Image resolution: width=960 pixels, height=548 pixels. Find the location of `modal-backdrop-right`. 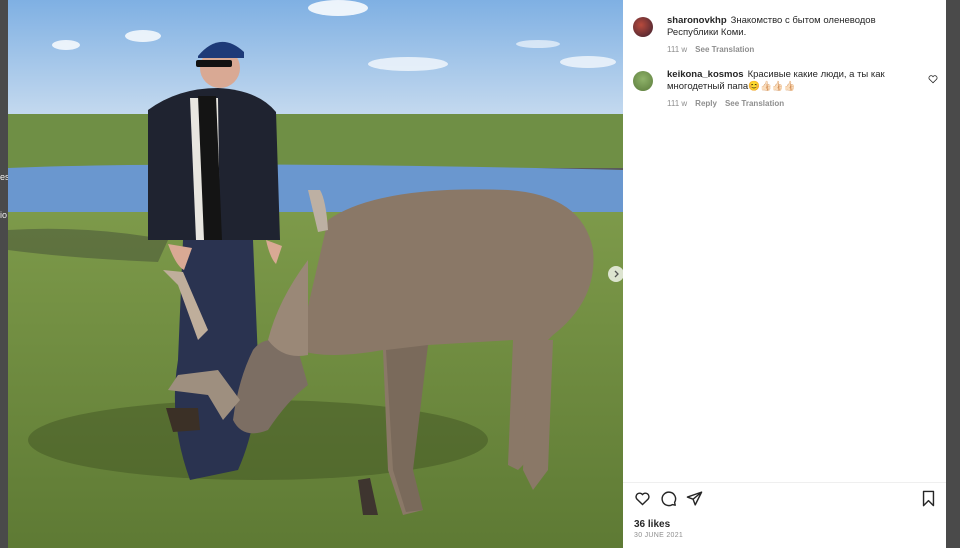

modal-backdrop-right is located at coordinates (953, 274).